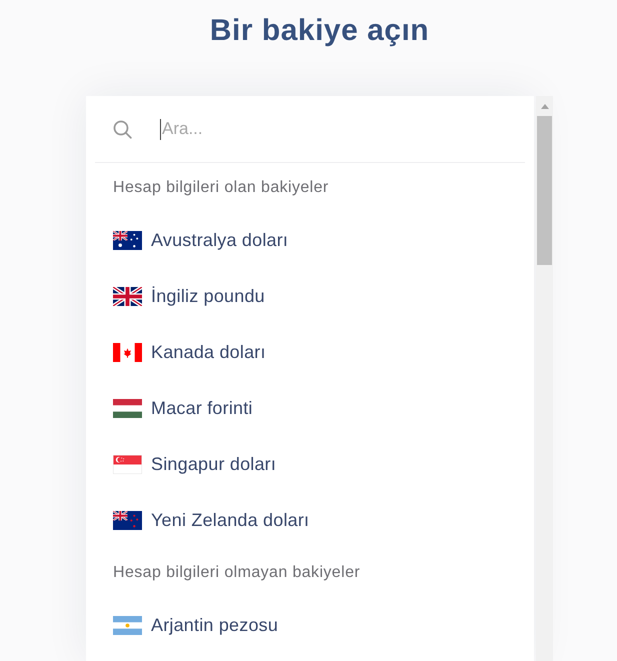 The image size is (617, 661). Describe the element at coordinates (212, 520) in the screenshot. I see `currency-option: Yeni Zelanda doları` at that location.